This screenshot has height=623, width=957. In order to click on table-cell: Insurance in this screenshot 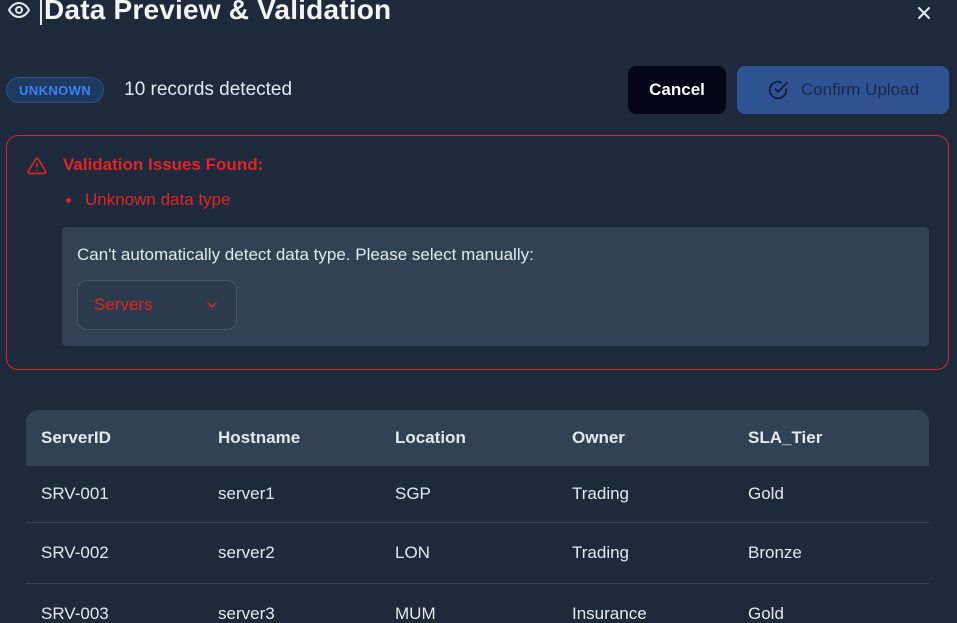, I will do `click(645, 603)`.